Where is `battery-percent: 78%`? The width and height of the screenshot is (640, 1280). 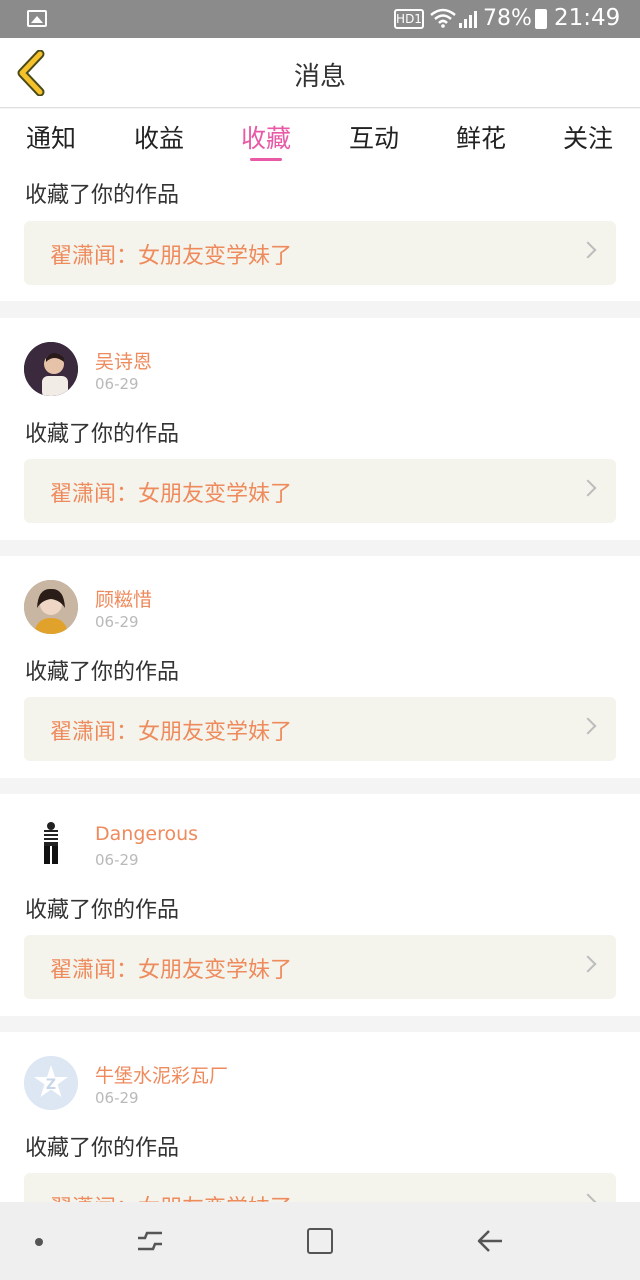
battery-percent: 78% is located at coordinates (507, 18).